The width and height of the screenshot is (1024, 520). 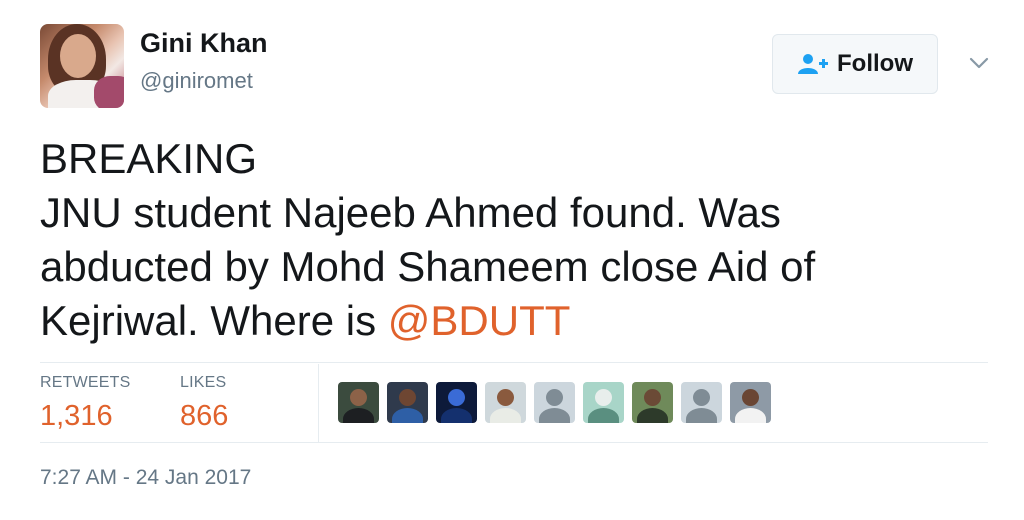 What do you see at coordinates (145, 478) in the screenshot?
I see `tweet-timestamp: 7:27 AM - 24 Jan 2017` at bounding box center [145, 478].